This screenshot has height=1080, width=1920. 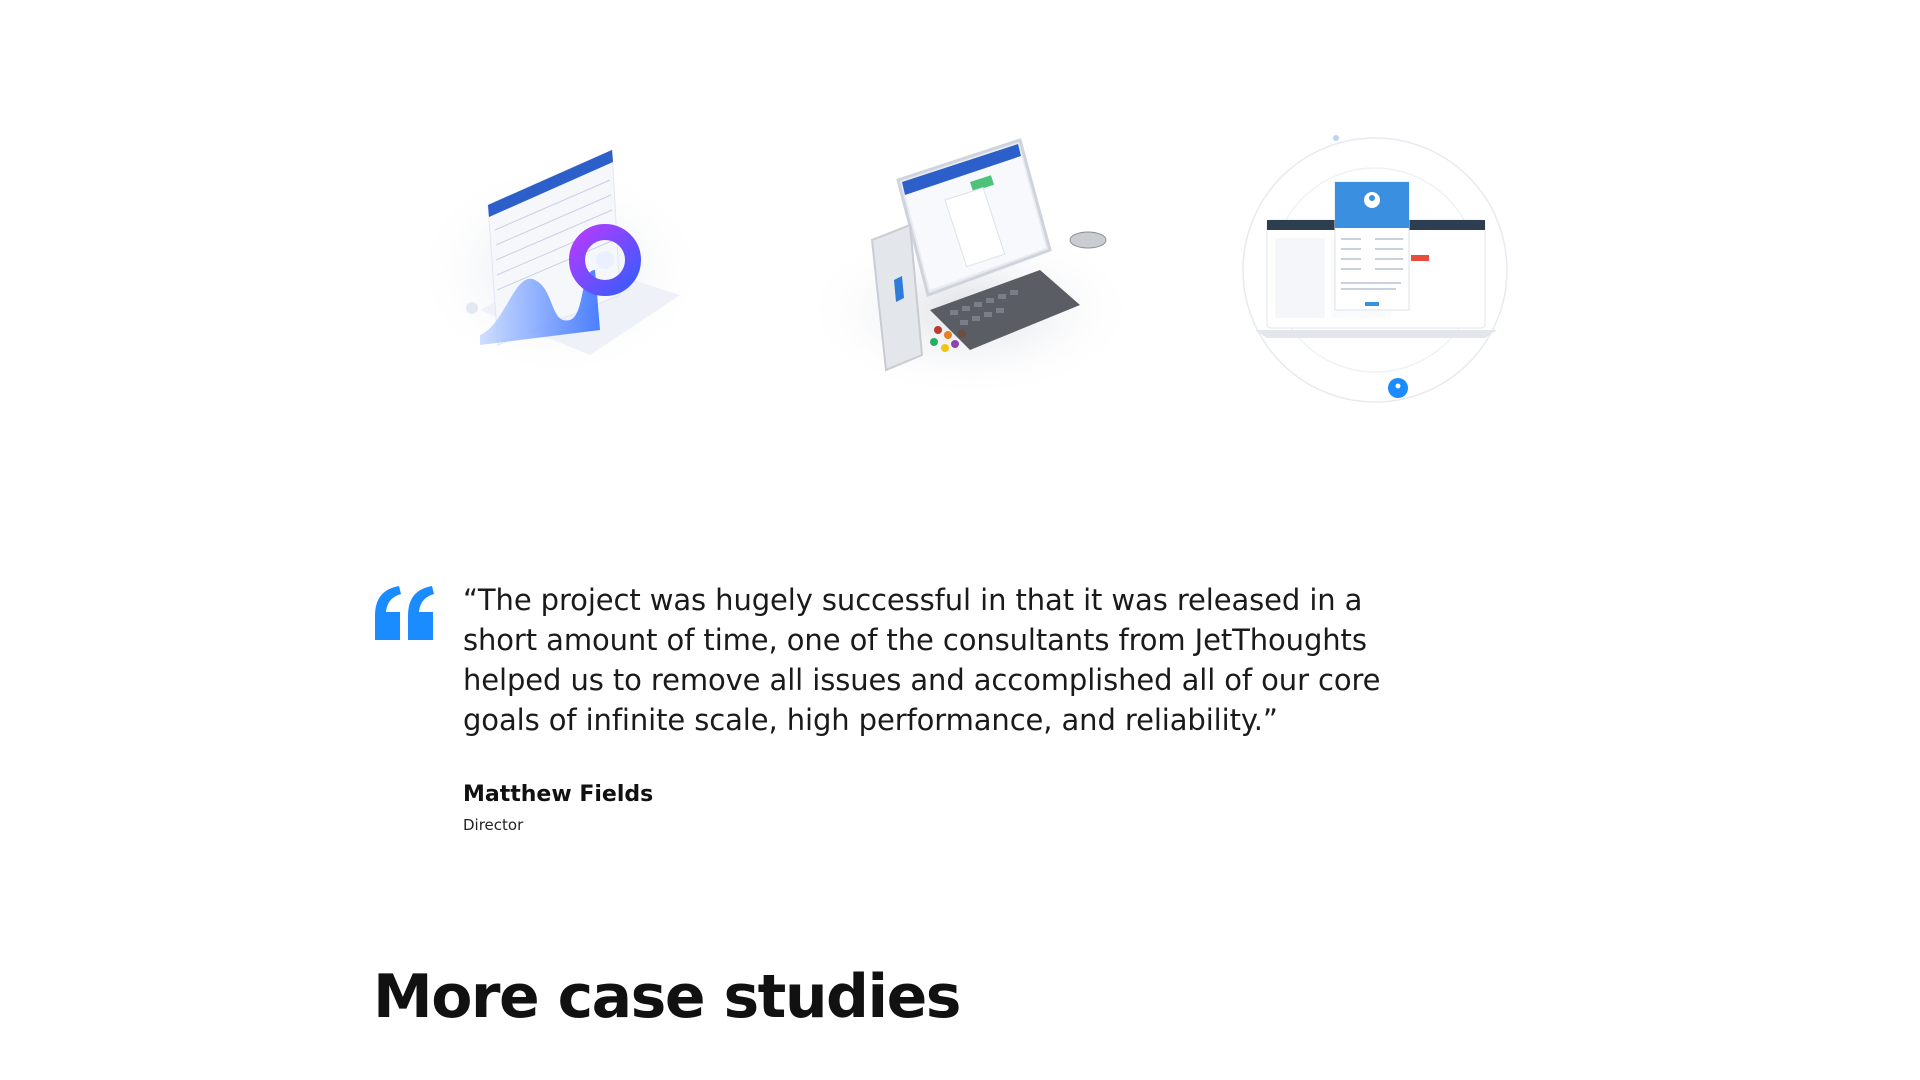 What do you see at coordinates (970, 270) in the screenshot?
I see `tablet-phone-devices-illustration` at bounding box center [970, 270].